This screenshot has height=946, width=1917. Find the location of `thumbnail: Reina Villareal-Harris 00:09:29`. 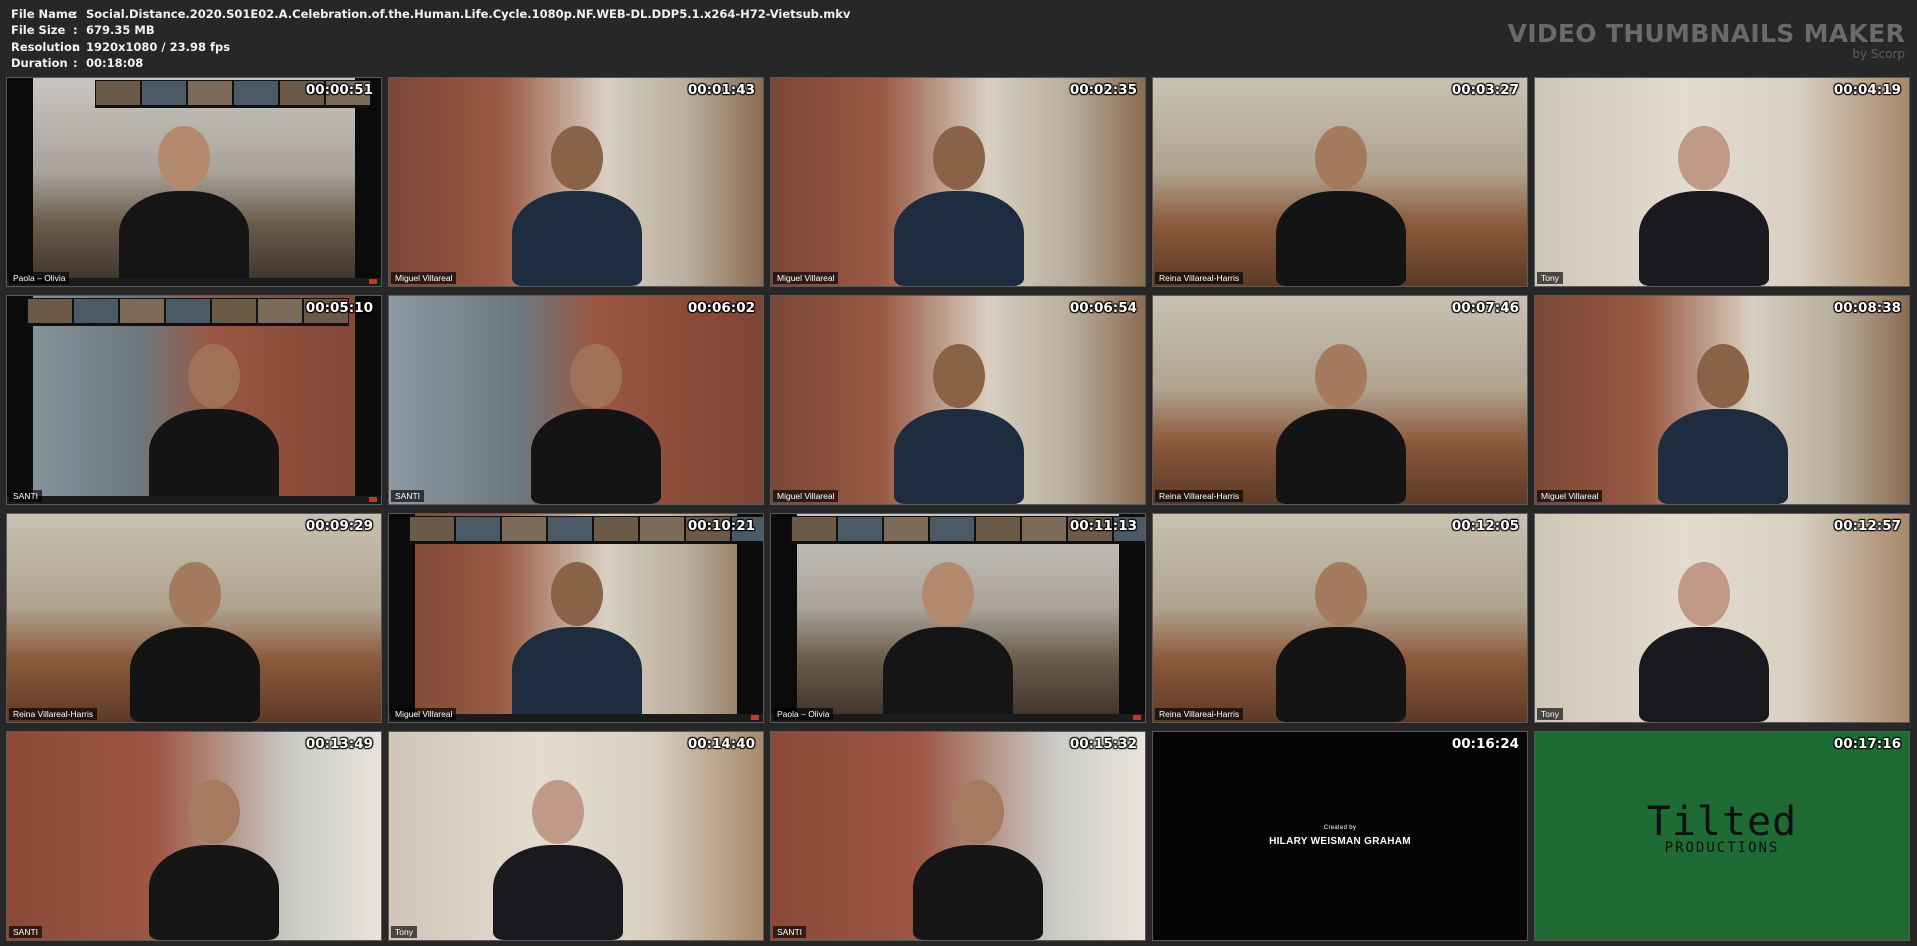

thumbnail: Reina Villareal-Harris 00:09:29 is located at coordinates (194, 618).